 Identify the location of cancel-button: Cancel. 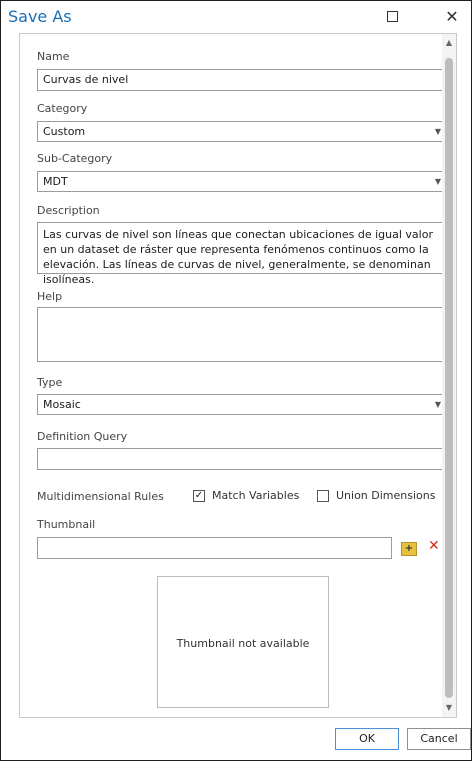
(439, 739).